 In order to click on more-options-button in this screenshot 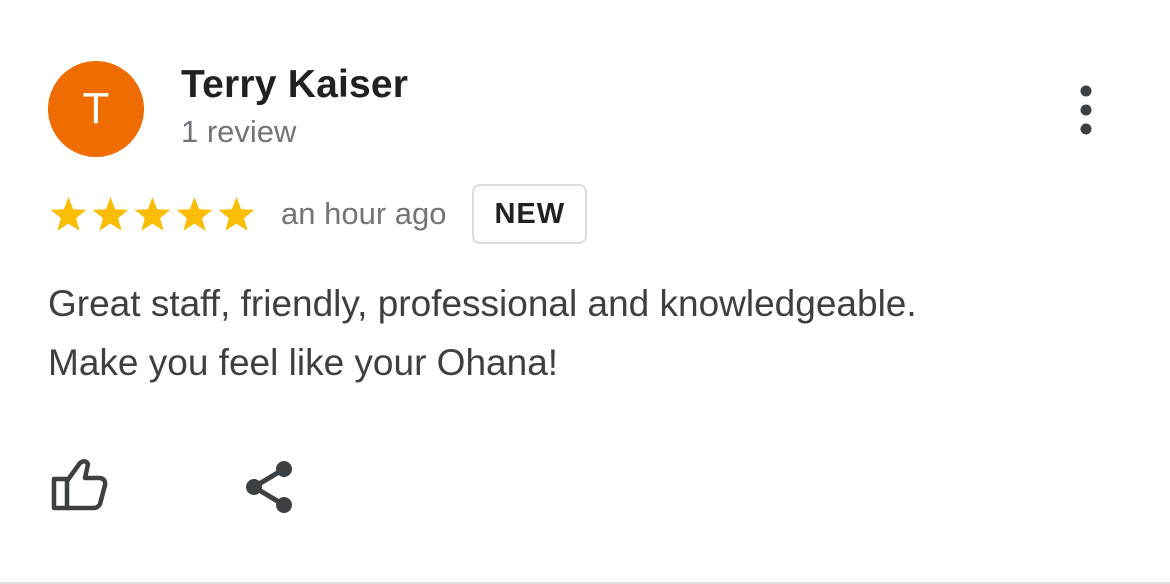, I will do `click(1086, 110)`.